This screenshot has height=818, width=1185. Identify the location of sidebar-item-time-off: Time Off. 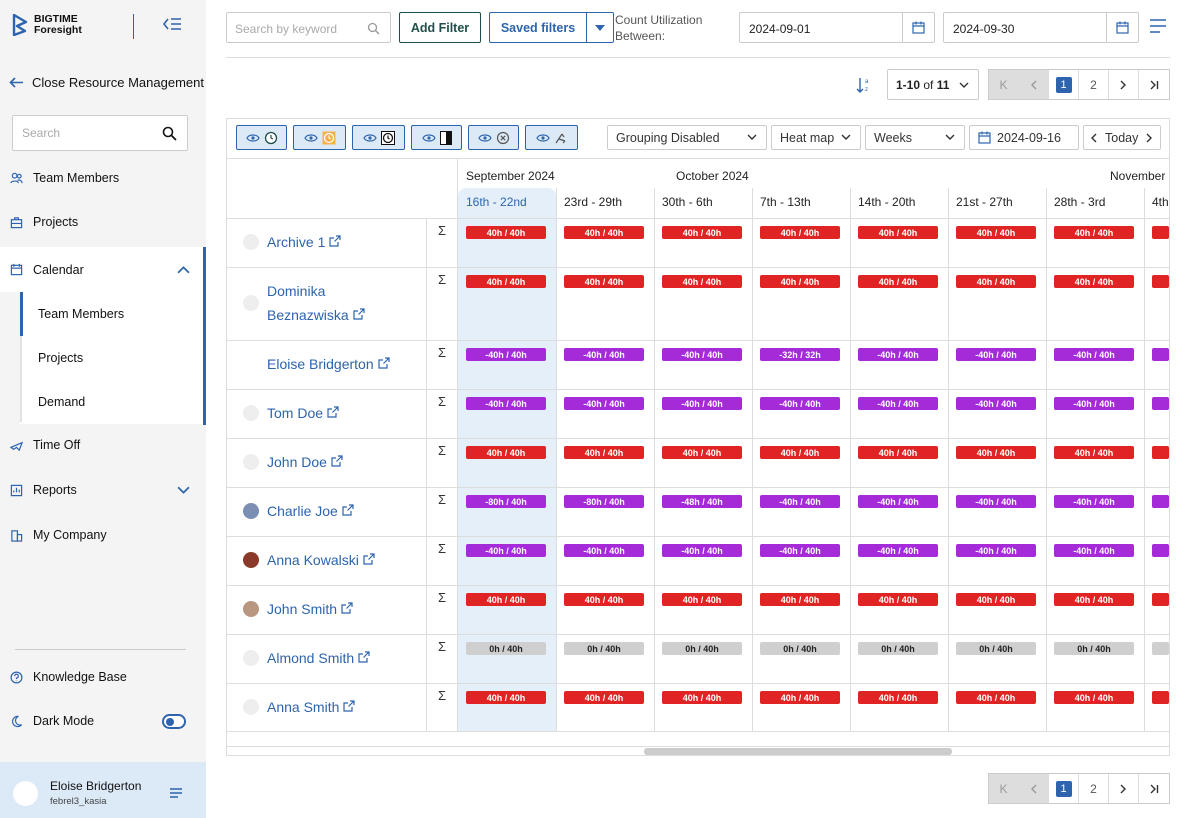
(103, 445).